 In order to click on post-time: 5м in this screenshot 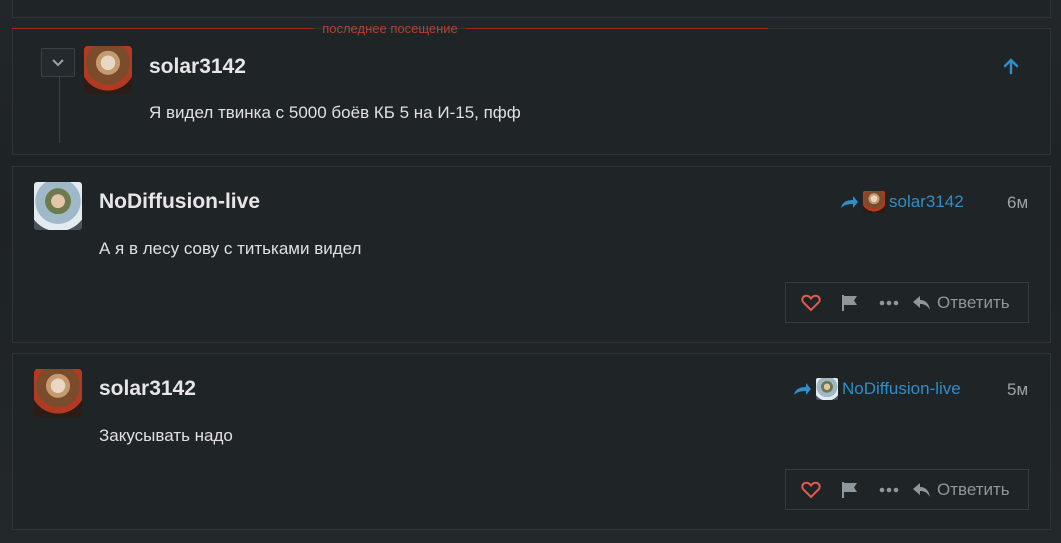, I will do `click(1017, 390)`.